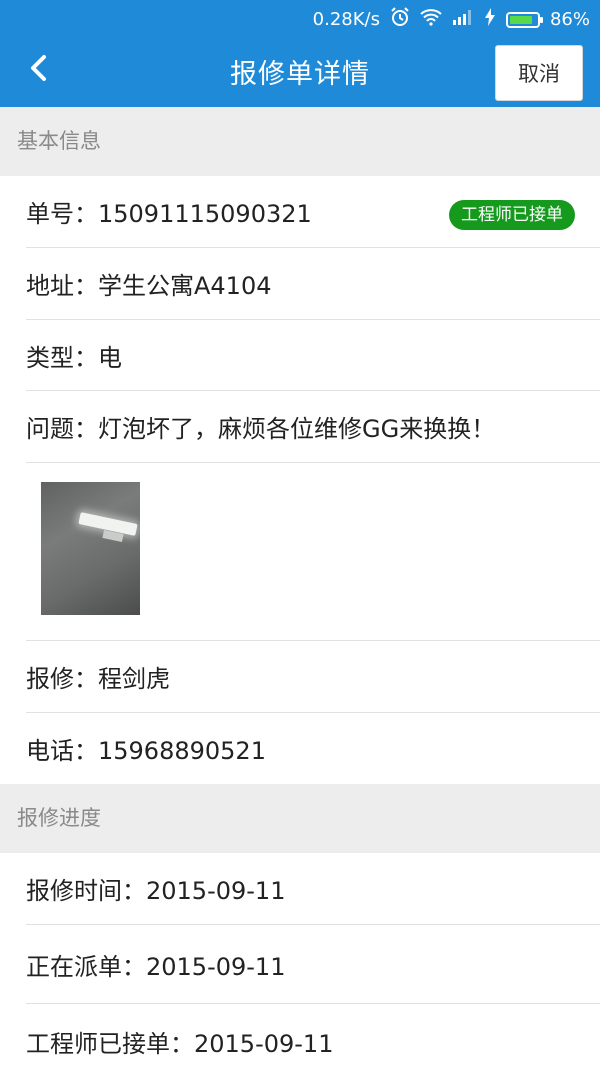 This screenshot has height=1078, width=600. I want to click on status-bar: 0.28K/s 86%, so click(300, 17).